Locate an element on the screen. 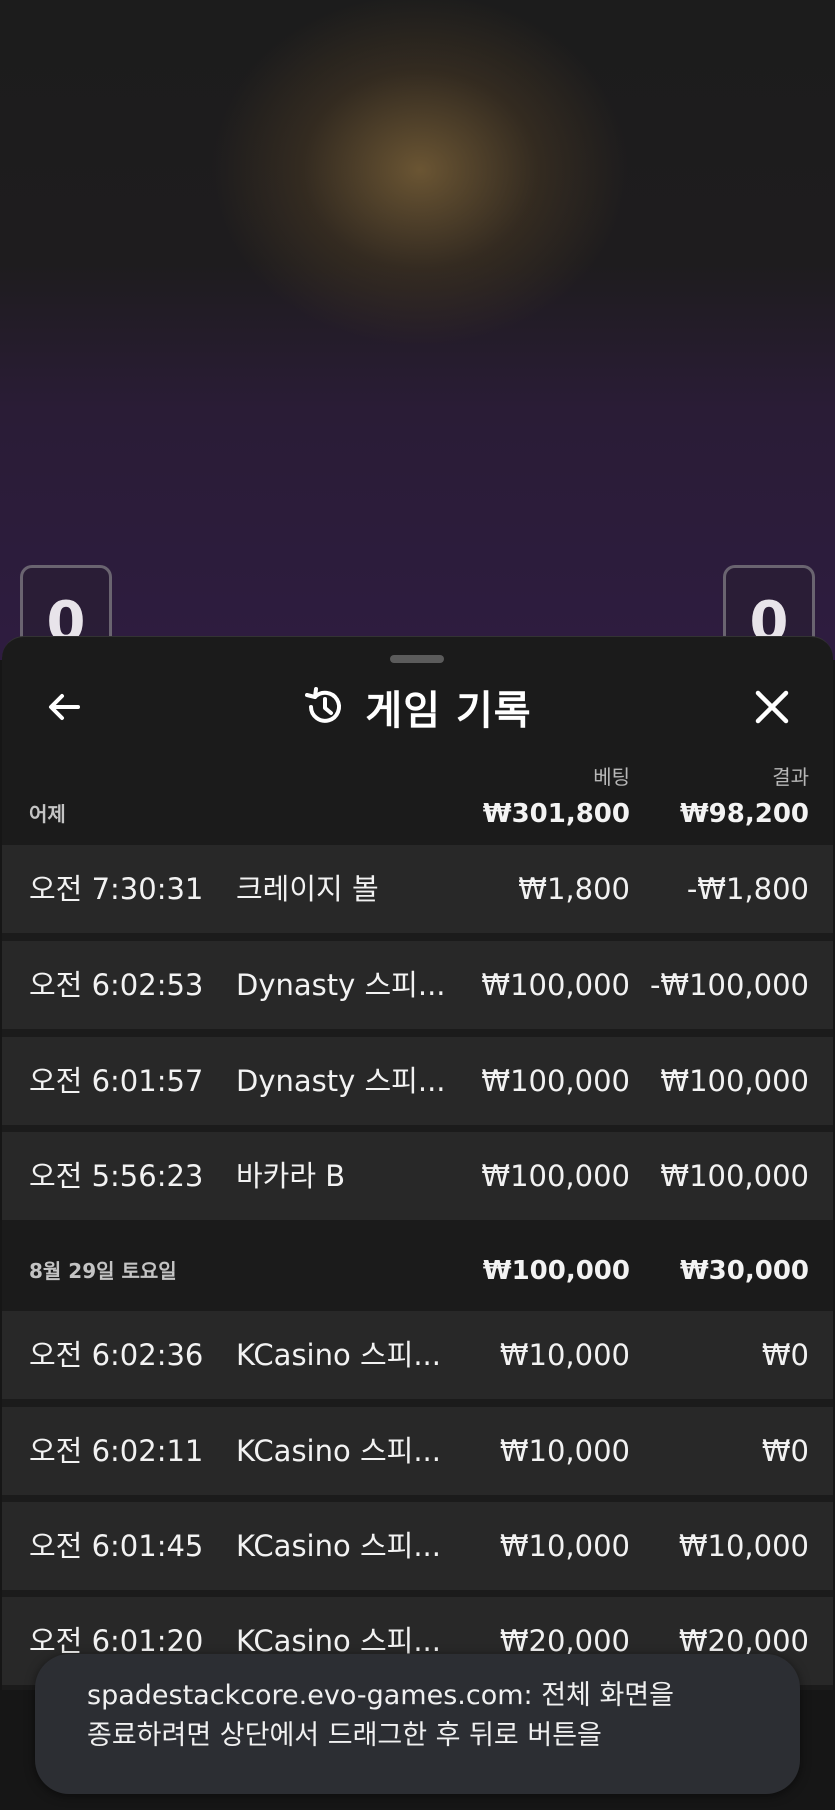  row-time: 오전 6:02:53 is located at coordinates (116, 985).